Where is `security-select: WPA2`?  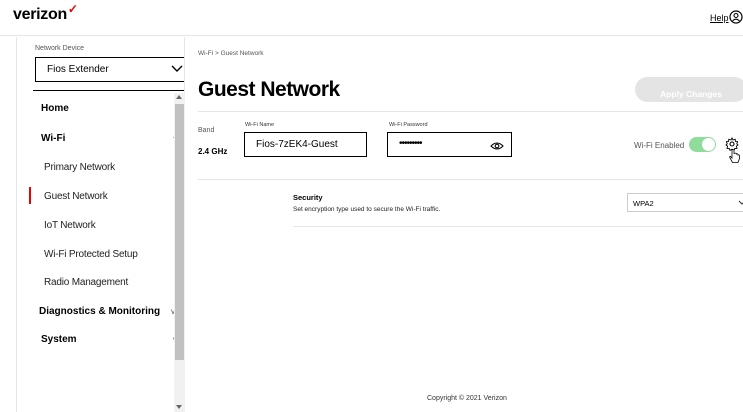 security-select: WPA2 is located at coordinates (685, 202).